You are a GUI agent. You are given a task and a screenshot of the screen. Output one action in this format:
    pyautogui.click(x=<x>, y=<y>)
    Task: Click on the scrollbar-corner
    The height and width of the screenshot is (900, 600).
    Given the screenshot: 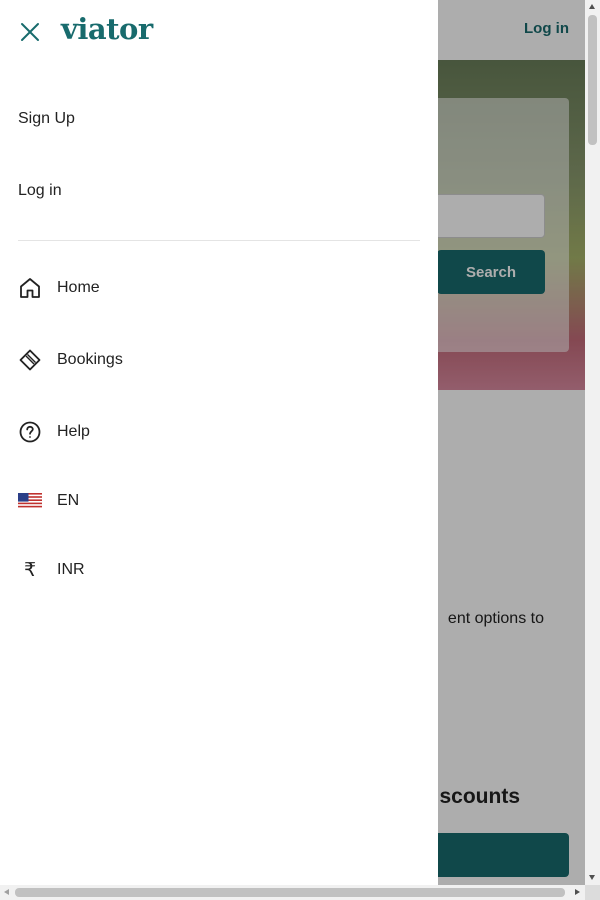 What is the action you would take?
    pyautogui.click(x=592, y=892)
    